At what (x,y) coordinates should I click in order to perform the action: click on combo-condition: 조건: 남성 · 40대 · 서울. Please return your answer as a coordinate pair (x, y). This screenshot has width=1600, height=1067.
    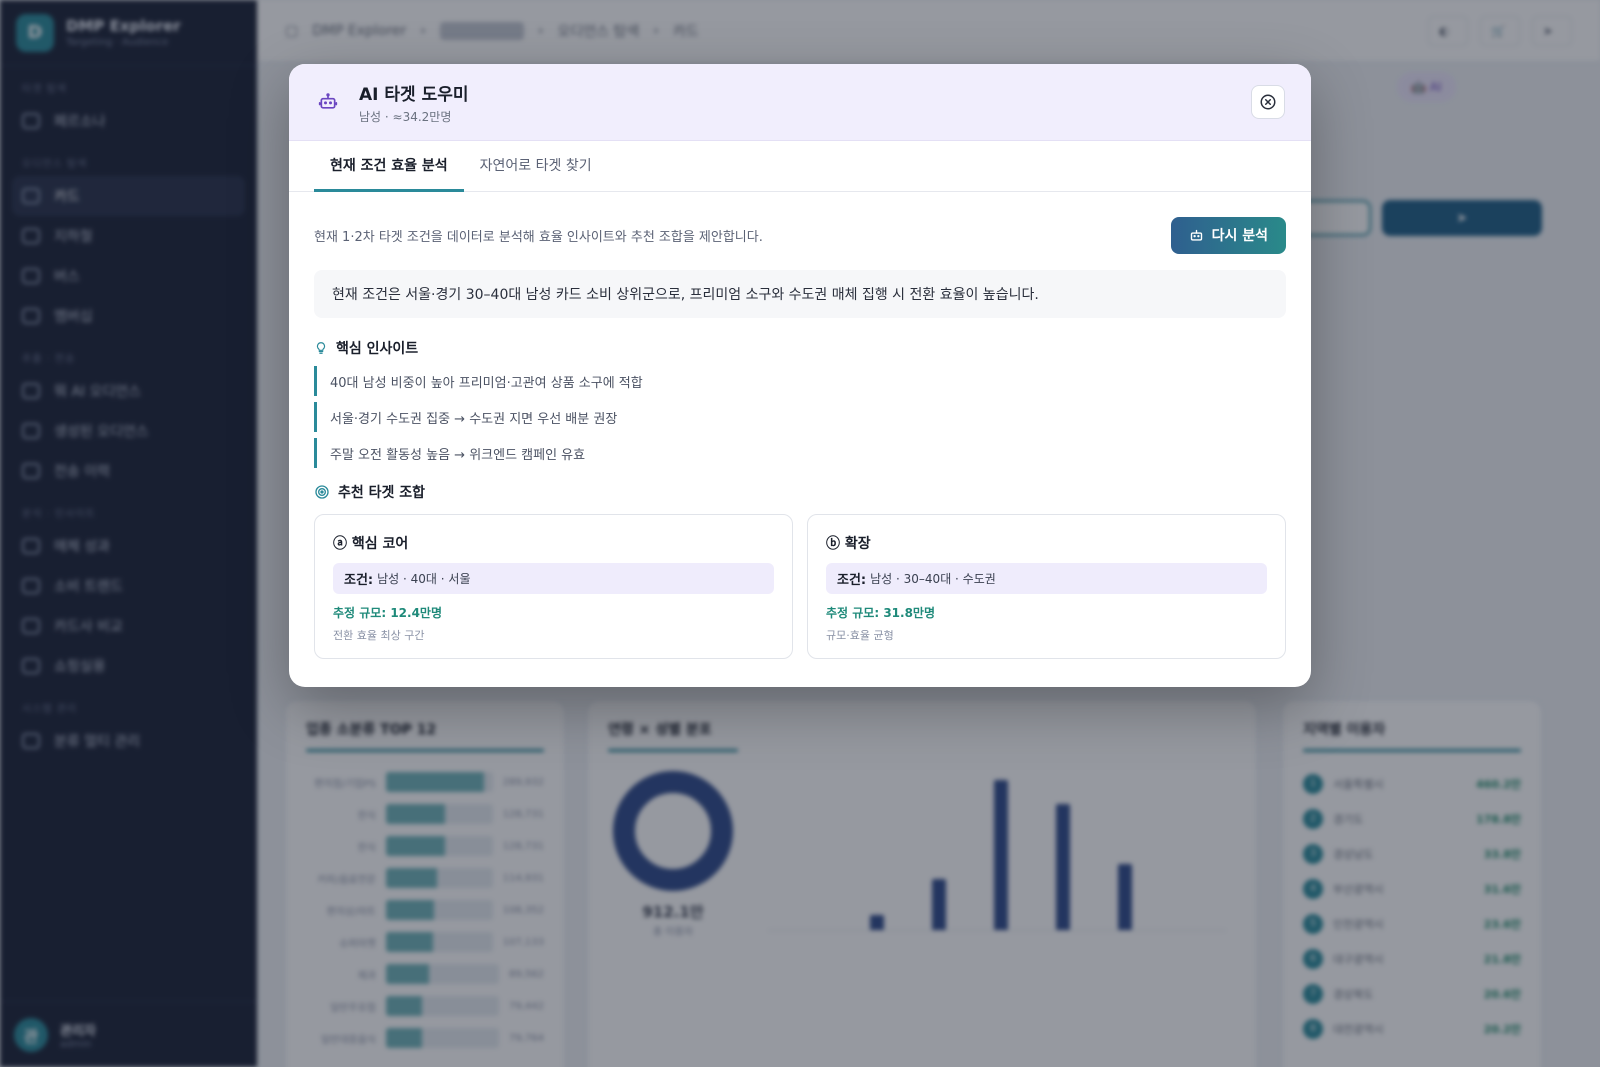
    Looking at the image, I should click on (553, 578).